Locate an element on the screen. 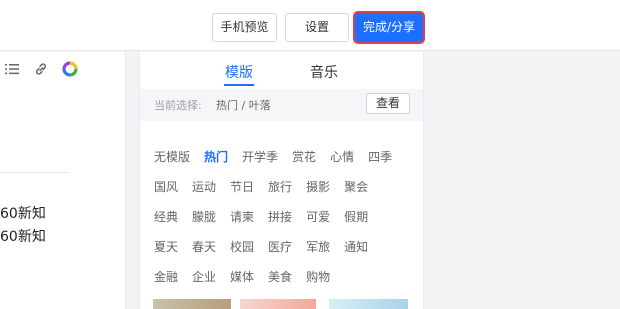  done-share-button: 完成/分享 is located at coordinates (389, 27).